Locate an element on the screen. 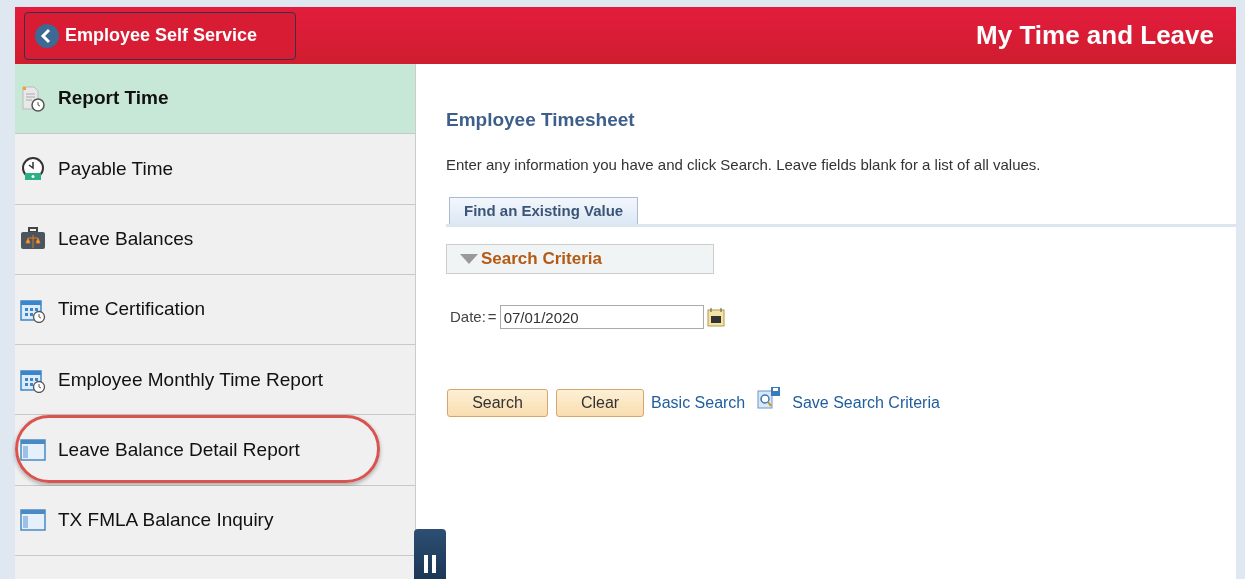 The image size is (1245, 579). pause-icon is located at coordinates (430, 564).